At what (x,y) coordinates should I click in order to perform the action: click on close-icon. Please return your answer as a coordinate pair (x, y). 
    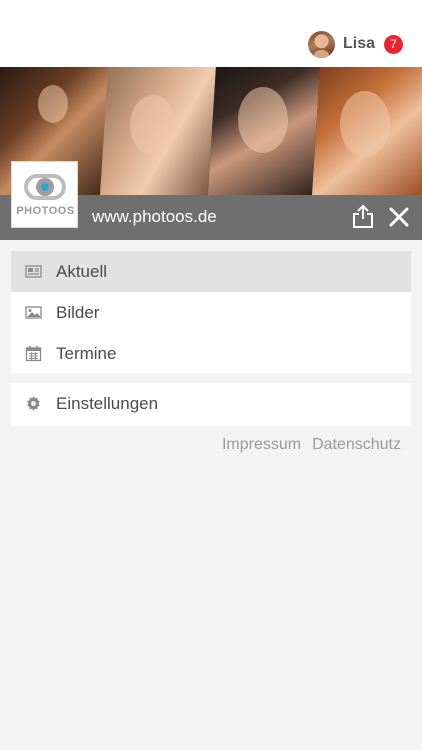
    Looking at the image, I should click on (399, 217).